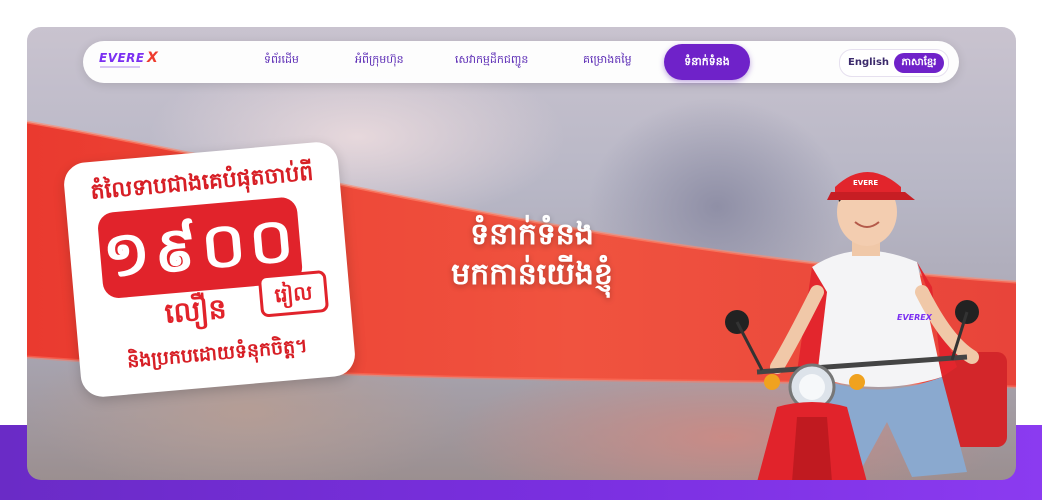  What do you see at coordinates (607, 61) in the screenshot?
I see `nav-item-pricing: គម្រោងតម្លៃ` at bounding box center [607, 61].